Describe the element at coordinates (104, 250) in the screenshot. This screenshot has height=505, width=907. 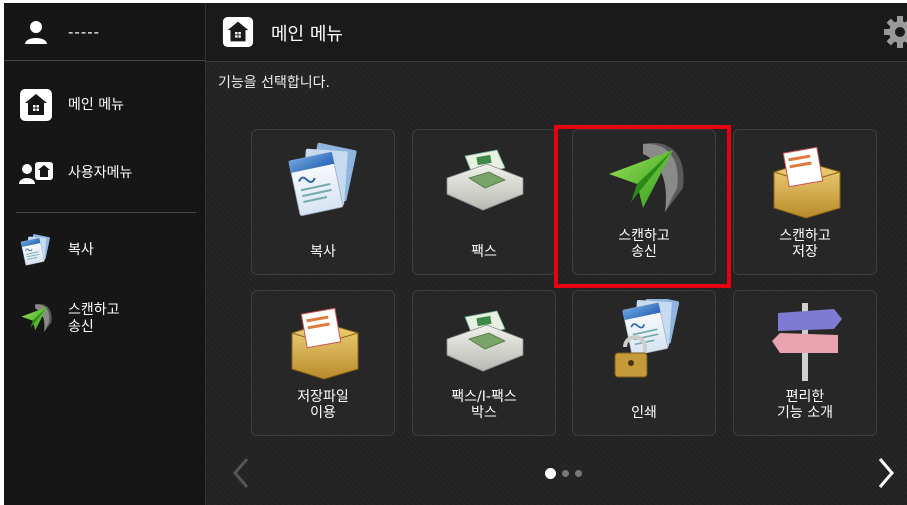
I see `sidebar-item-copy: 복사` at that location.